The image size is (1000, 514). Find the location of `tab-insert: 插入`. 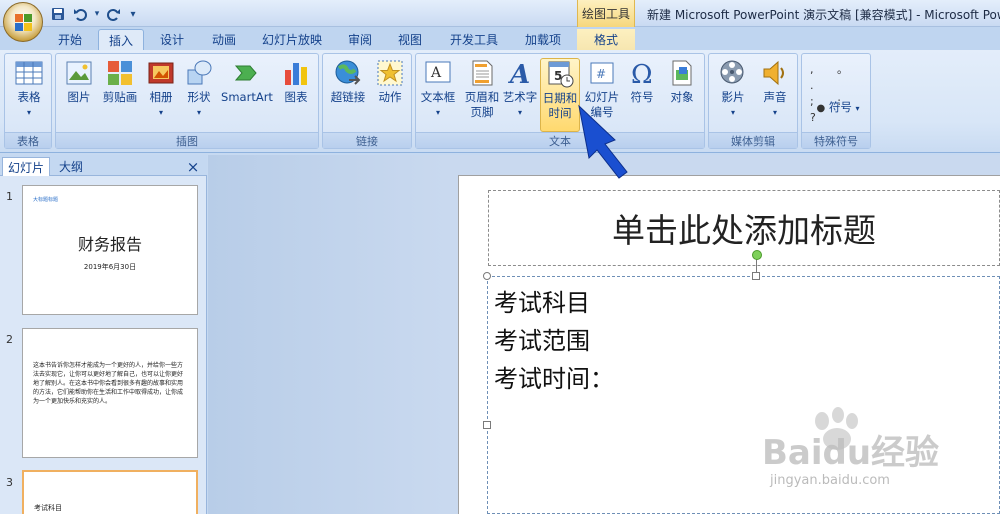

tab-insert: 插入 is located at coordinates (121, 39).